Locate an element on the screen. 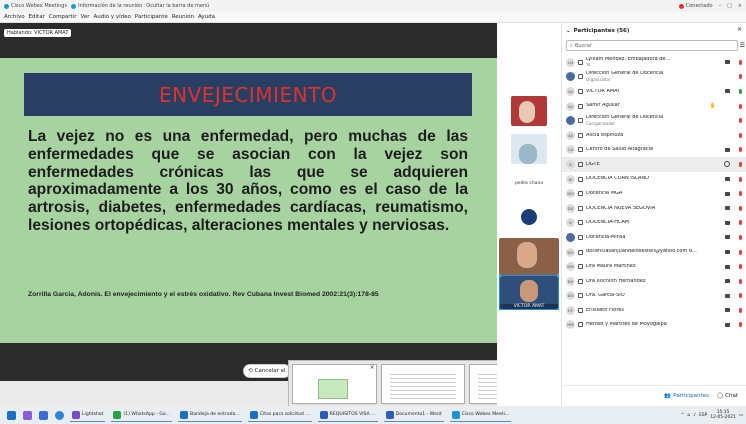  participant-row: LN Lylliam Méndez. Embajadora de... Yo is located at coordinates (654, 62).